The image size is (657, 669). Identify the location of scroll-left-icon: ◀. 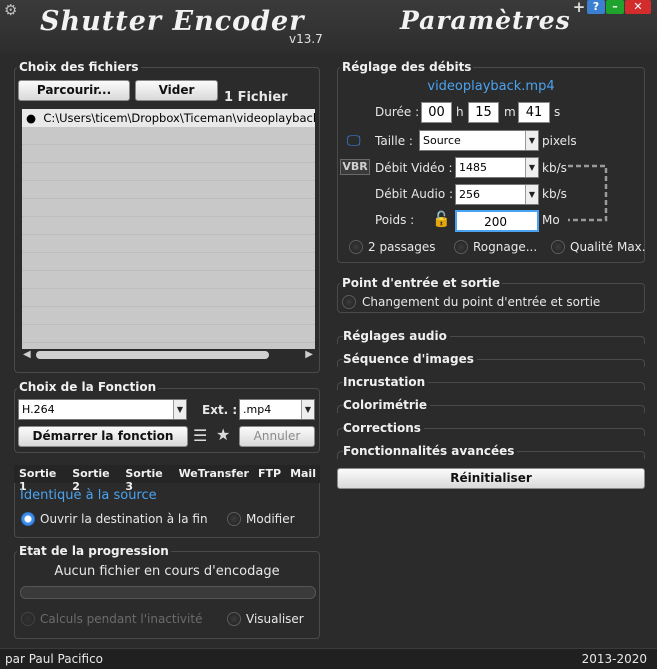
(27, 355).